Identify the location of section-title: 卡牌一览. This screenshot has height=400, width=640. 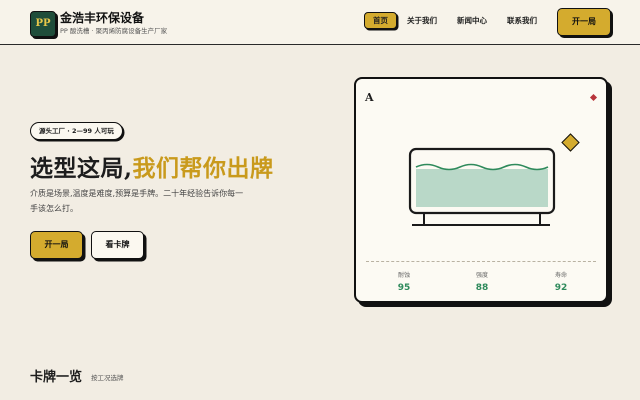
(56, 377).